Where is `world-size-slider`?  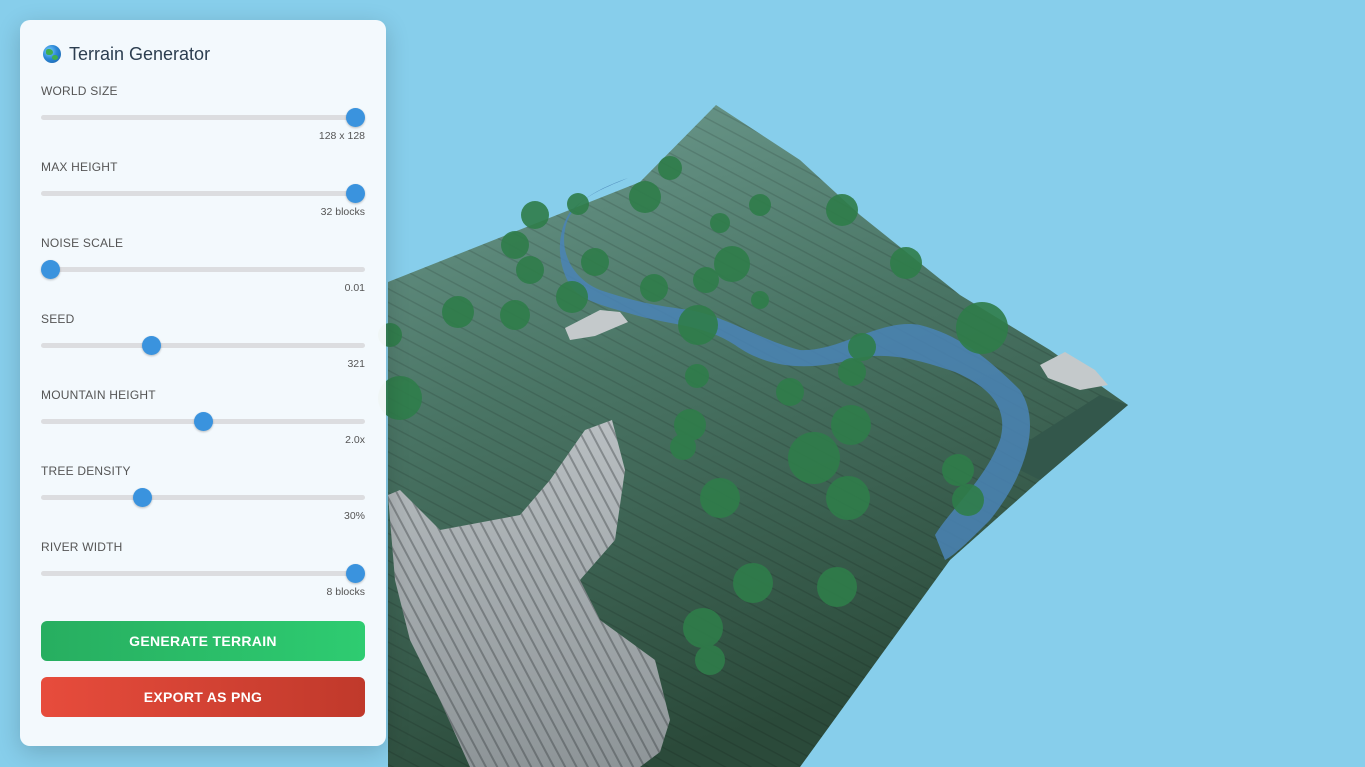 world-size-slider is located at coordinates (203, 117).